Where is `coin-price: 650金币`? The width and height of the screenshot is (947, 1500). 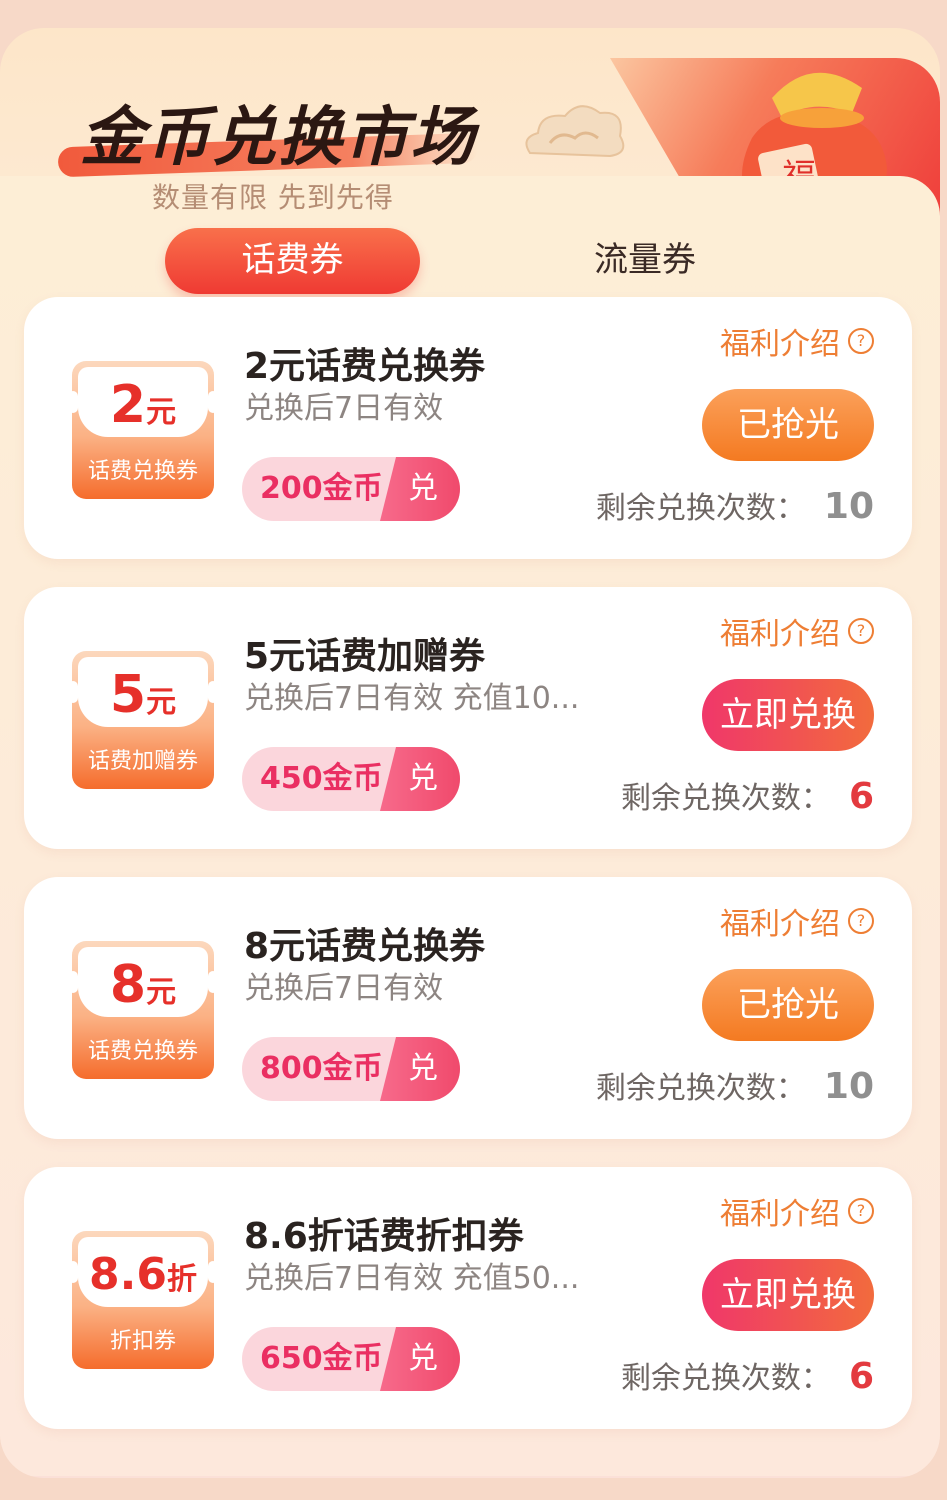
coin-price: 650金币 is located at coordinates (321, 1358).